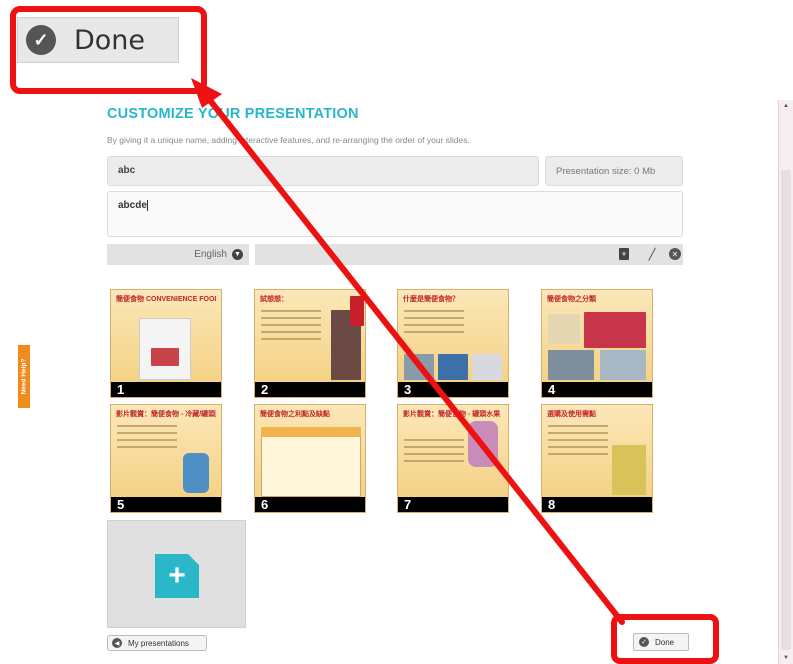 The height and width of the screenshot is (664, 793). What do you see at coordinates (675, 254) in the screenshot?
I see `delete-icon: ✕` at bounding box center [675, 254].